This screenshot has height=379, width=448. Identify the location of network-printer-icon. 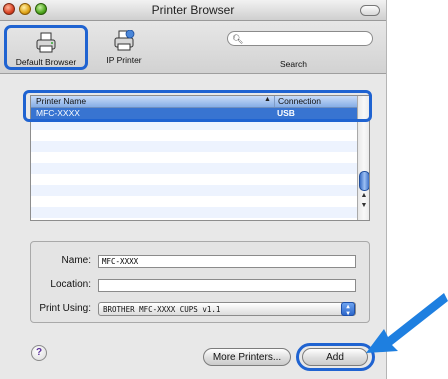
(124, 40).